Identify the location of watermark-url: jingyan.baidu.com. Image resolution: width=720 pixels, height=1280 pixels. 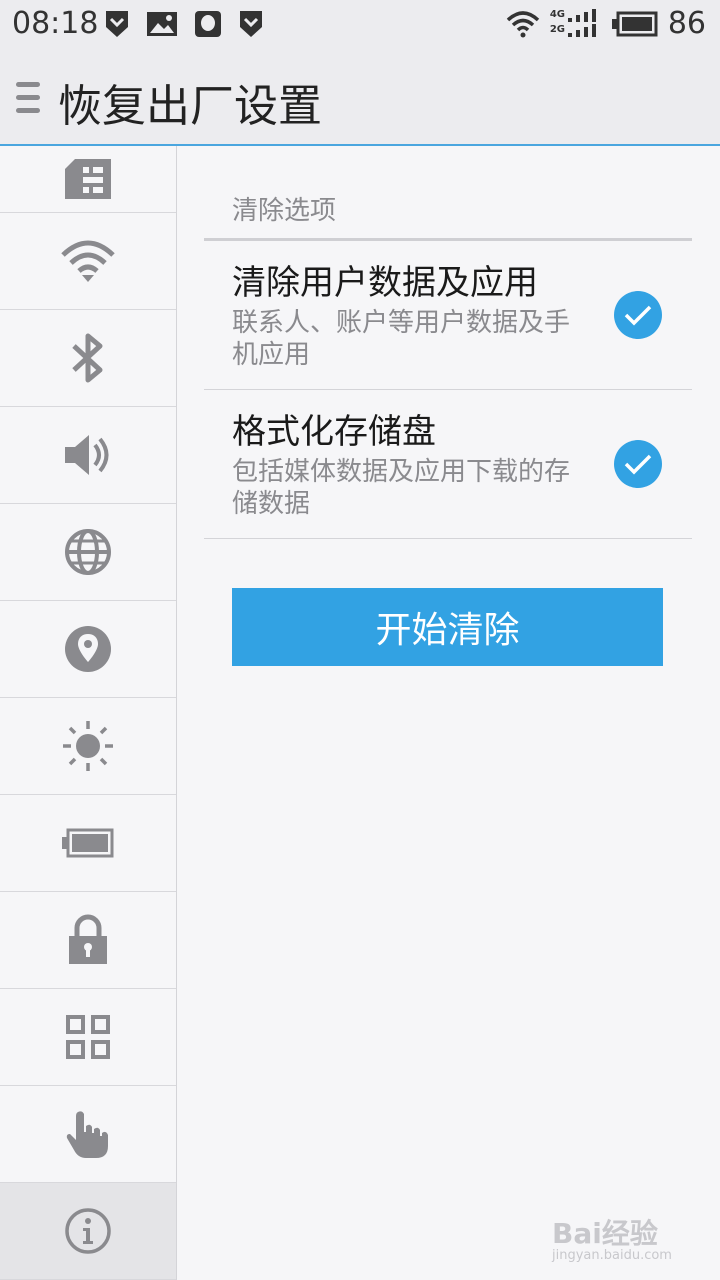
(612, 1255).